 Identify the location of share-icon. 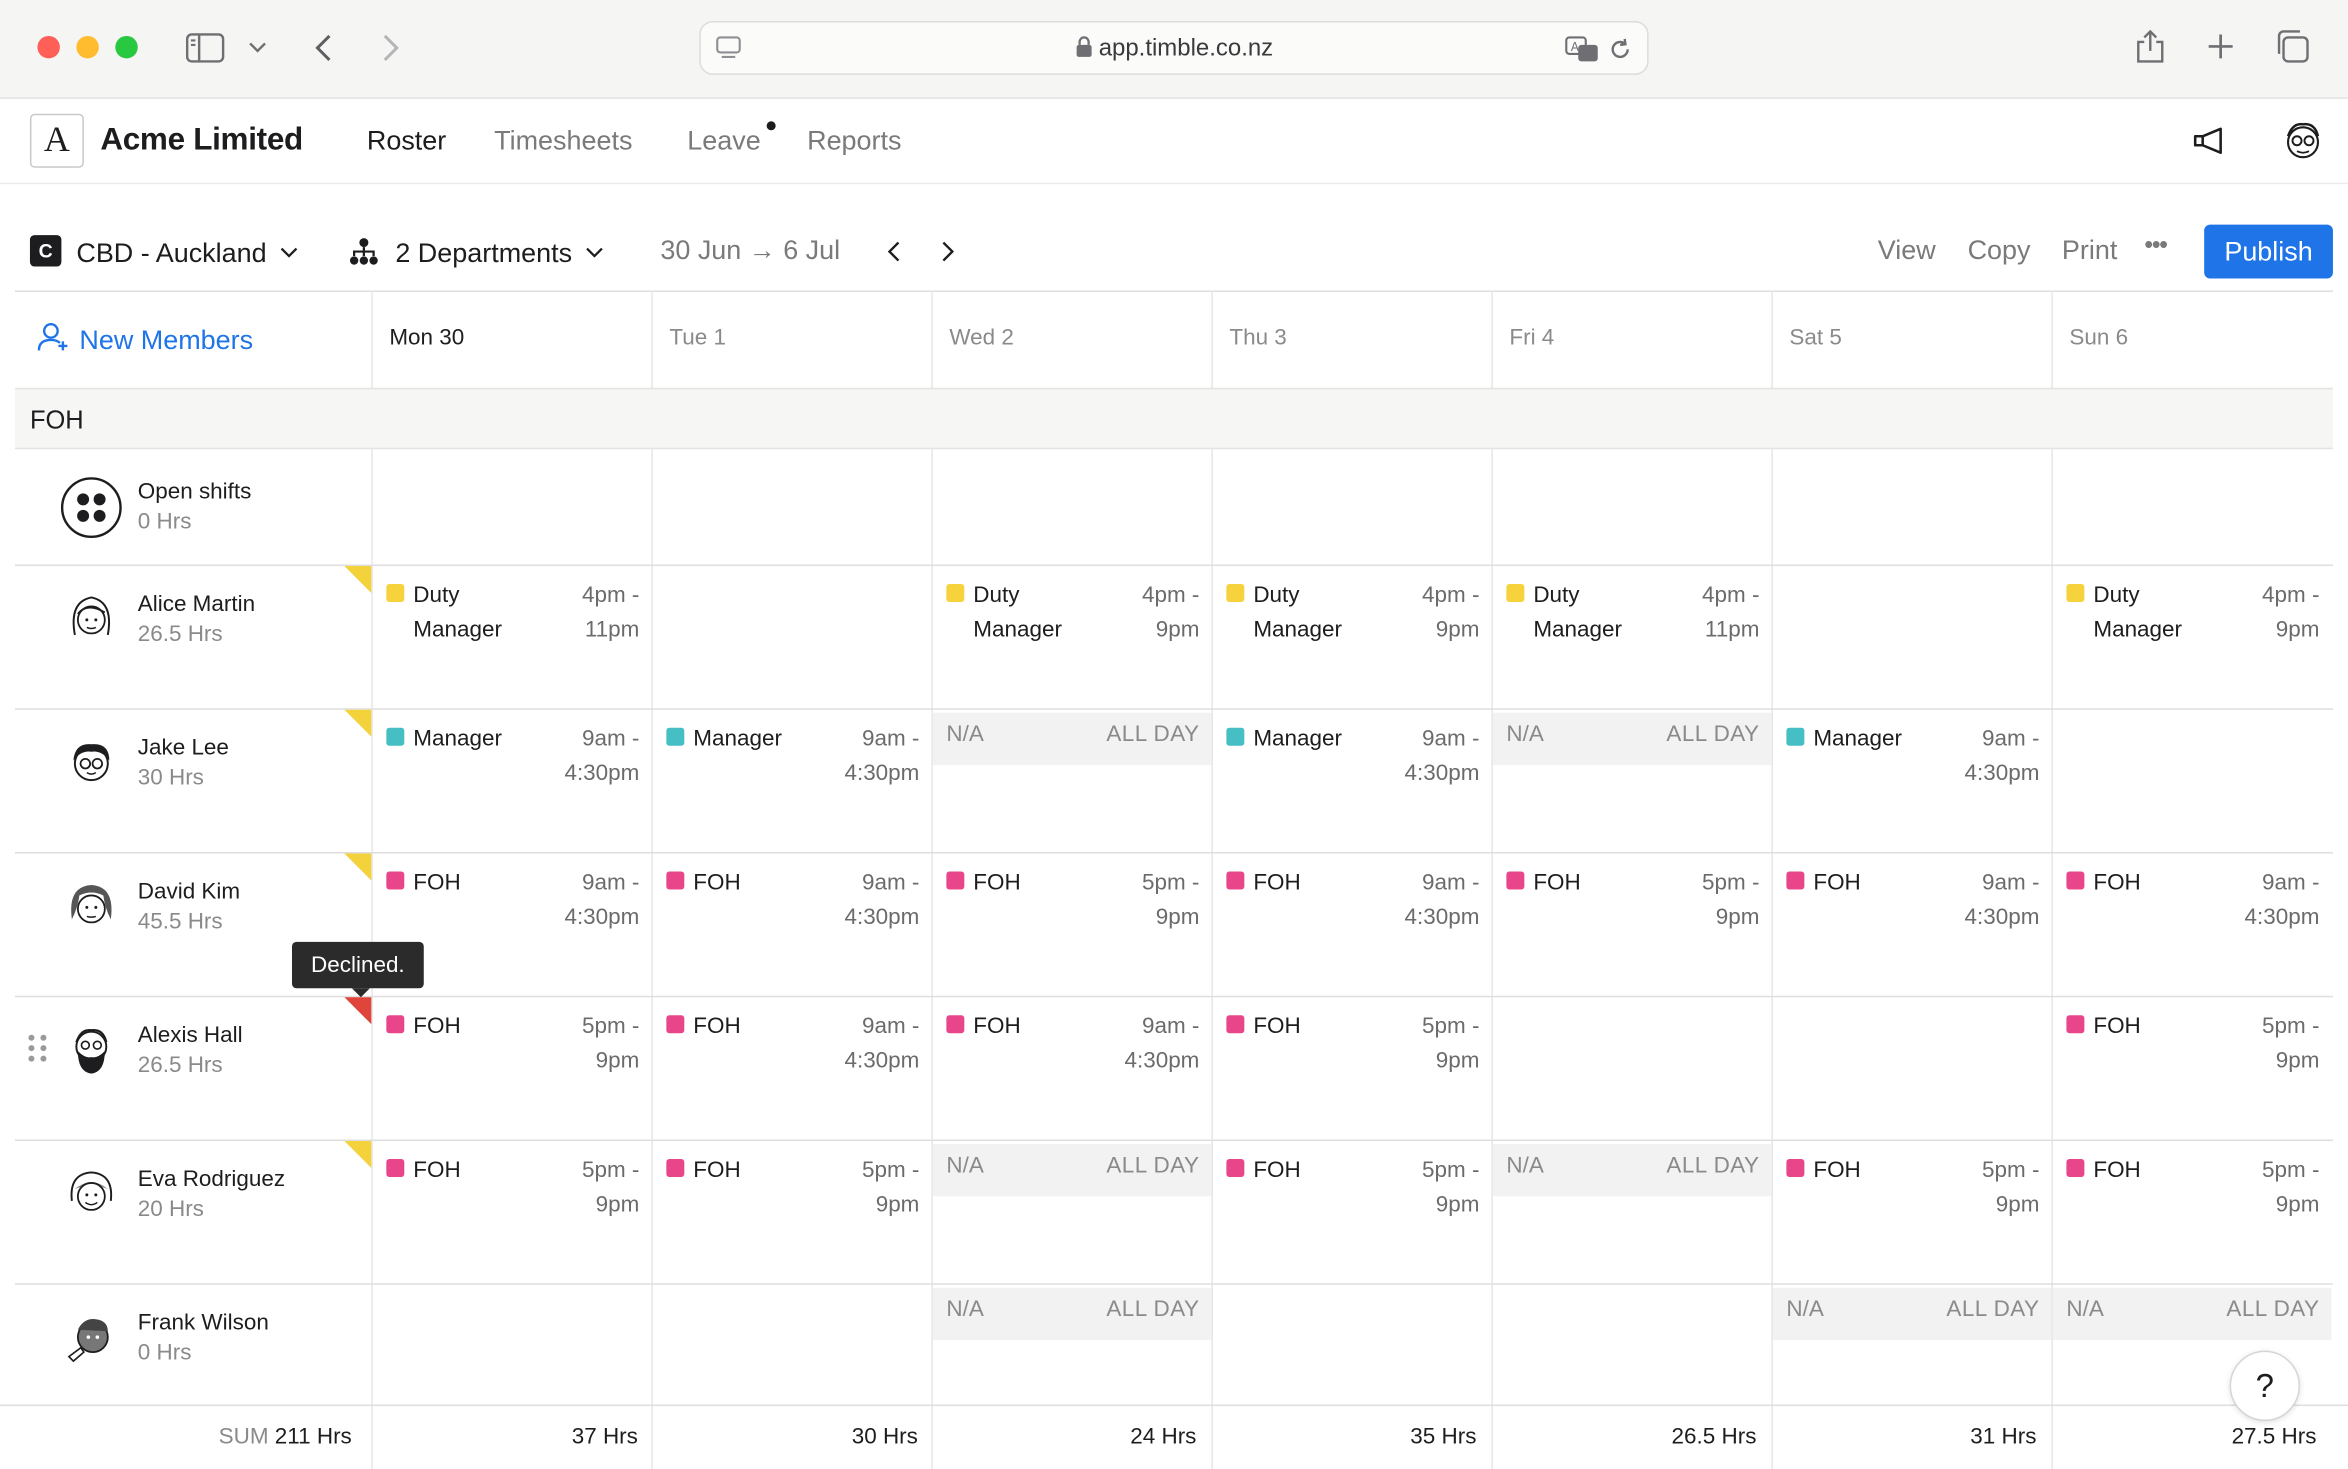
(2150, 46).